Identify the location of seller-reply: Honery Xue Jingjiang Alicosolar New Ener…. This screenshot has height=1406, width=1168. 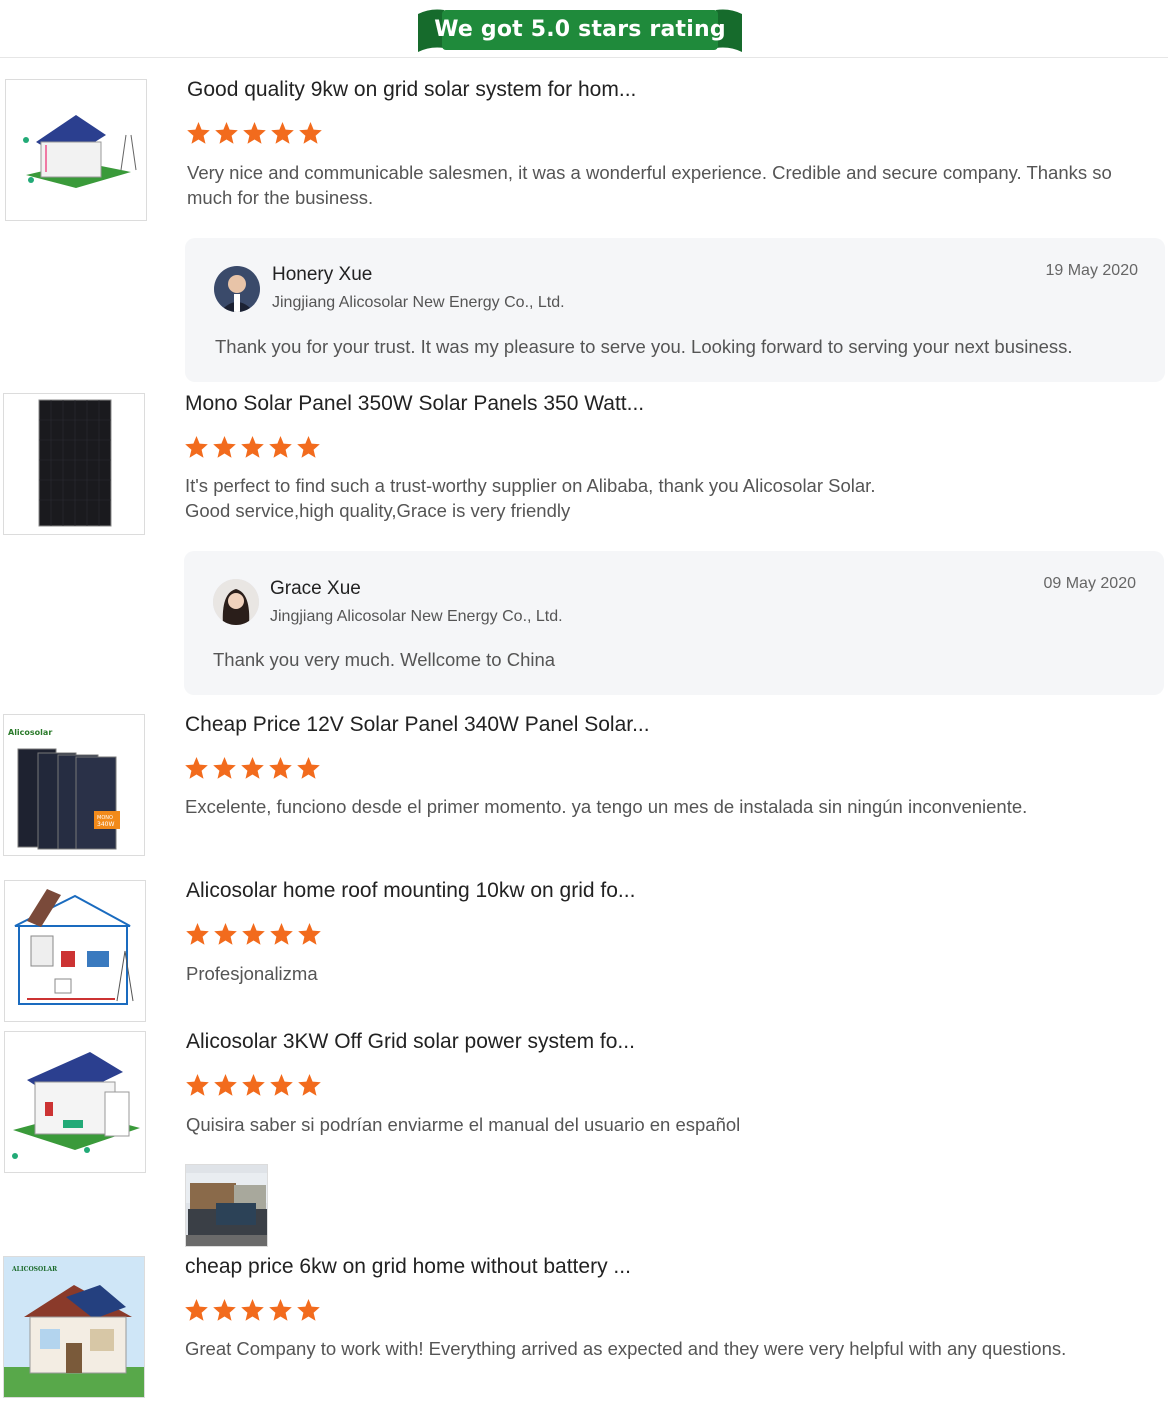
(675, 310).